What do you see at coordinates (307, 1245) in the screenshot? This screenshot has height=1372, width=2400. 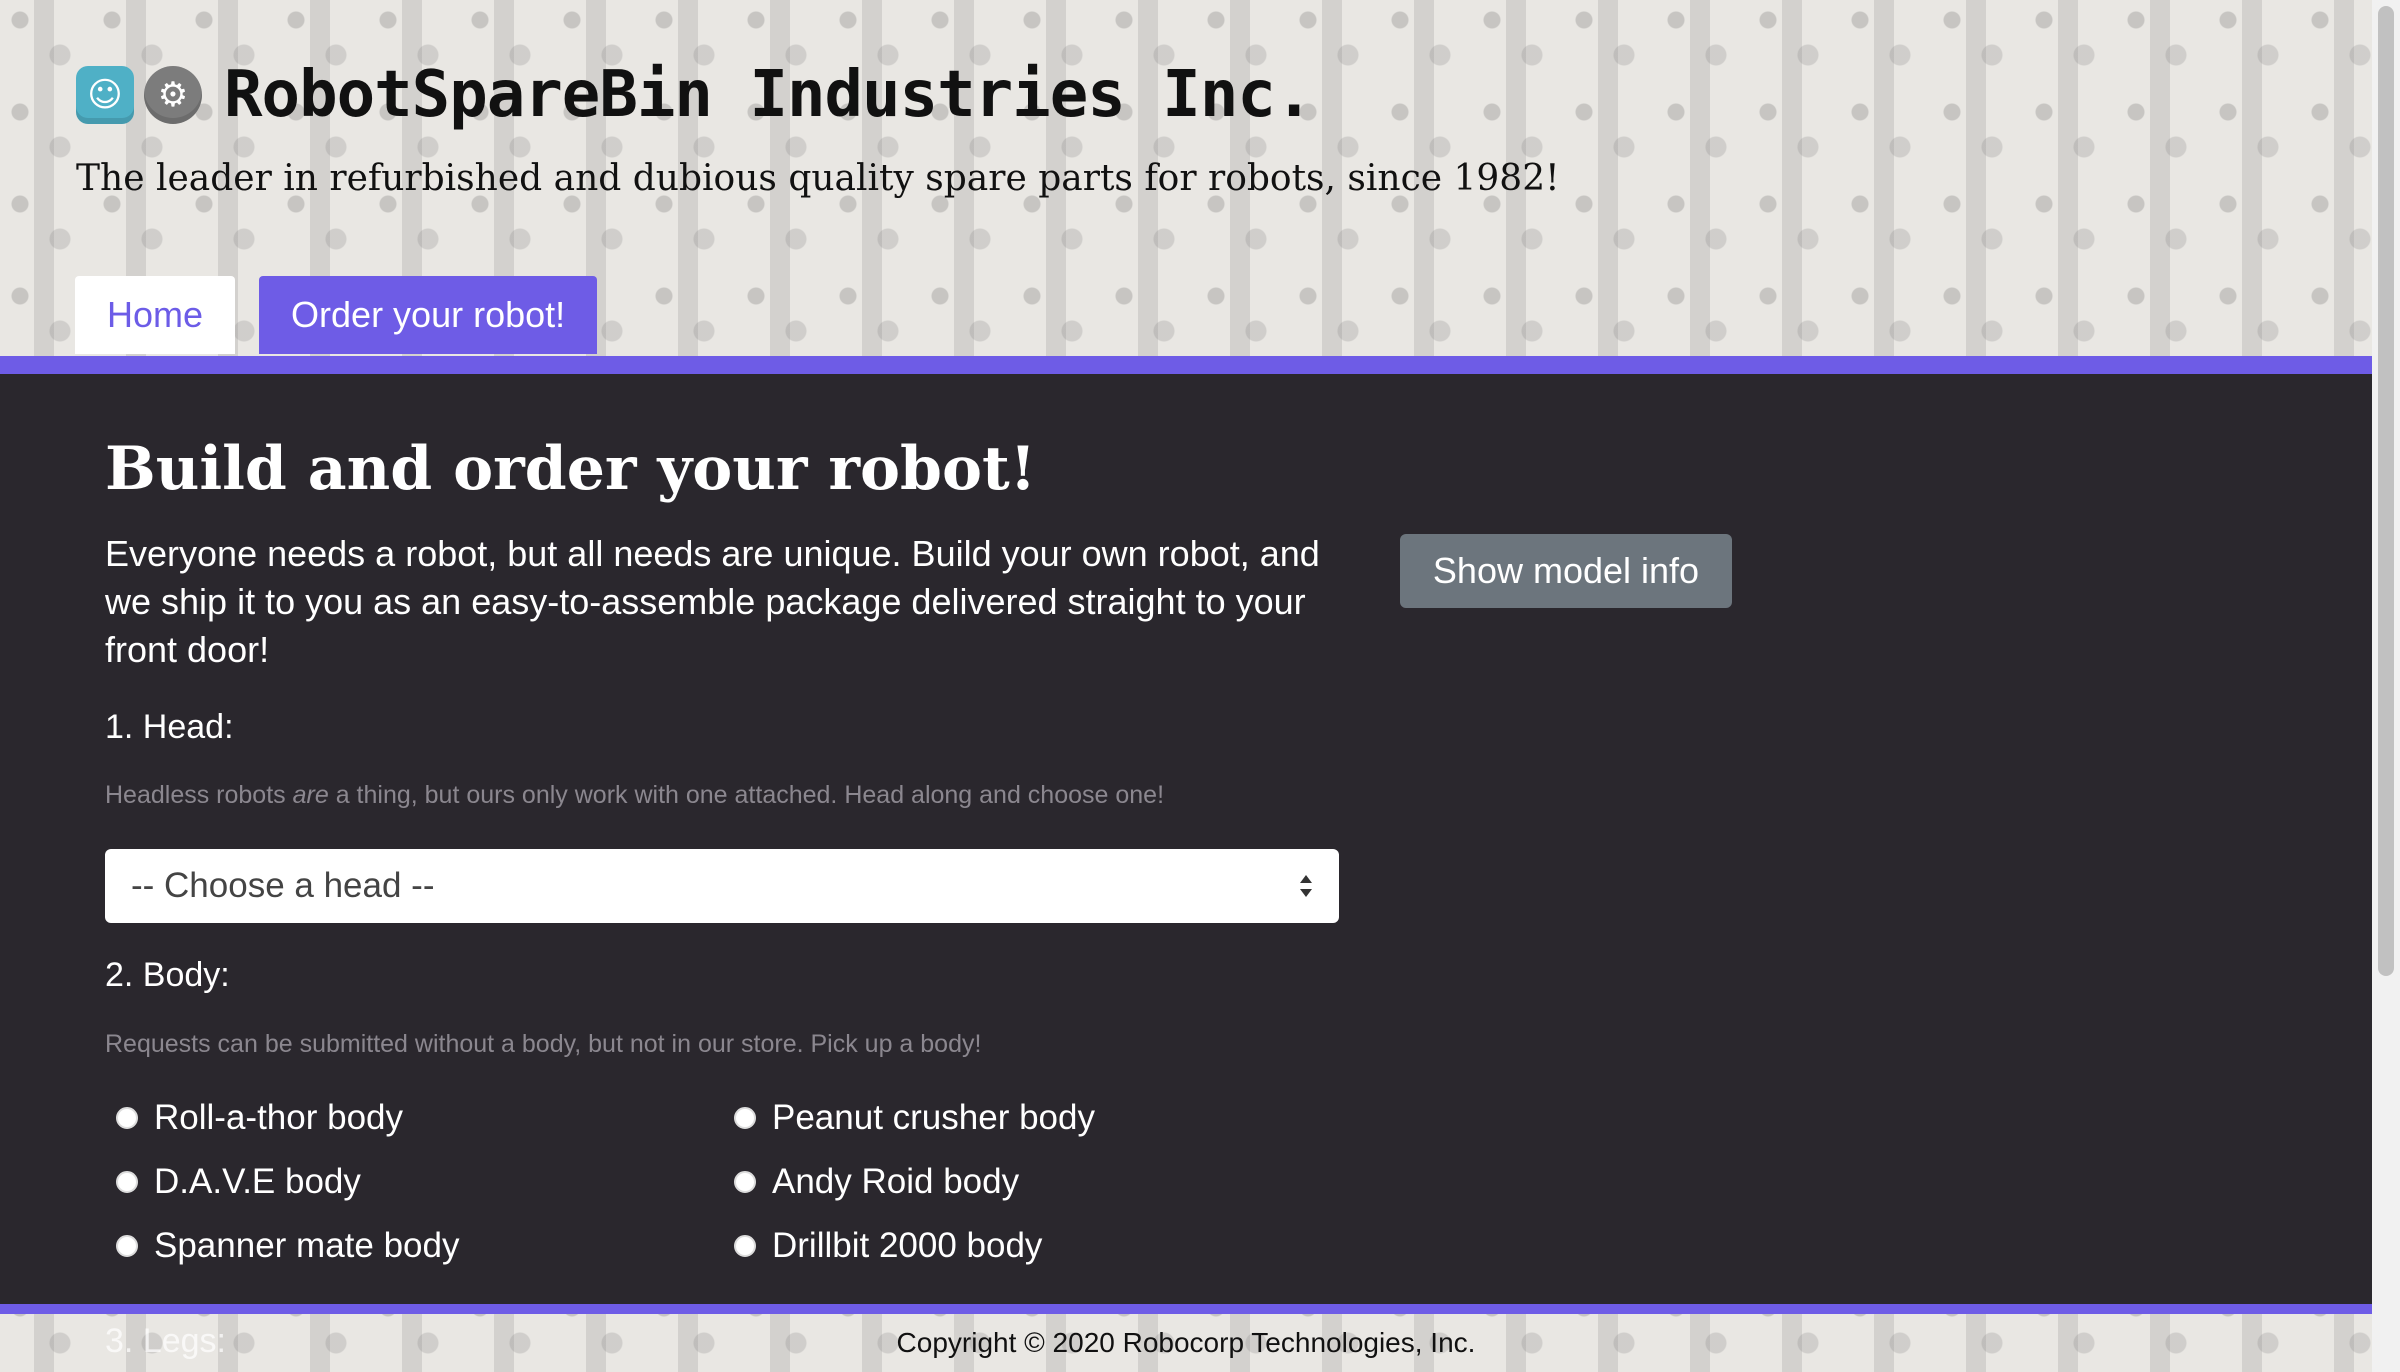 I see `radio-label: Spanner mate body` at bounding box center [307, 1245].